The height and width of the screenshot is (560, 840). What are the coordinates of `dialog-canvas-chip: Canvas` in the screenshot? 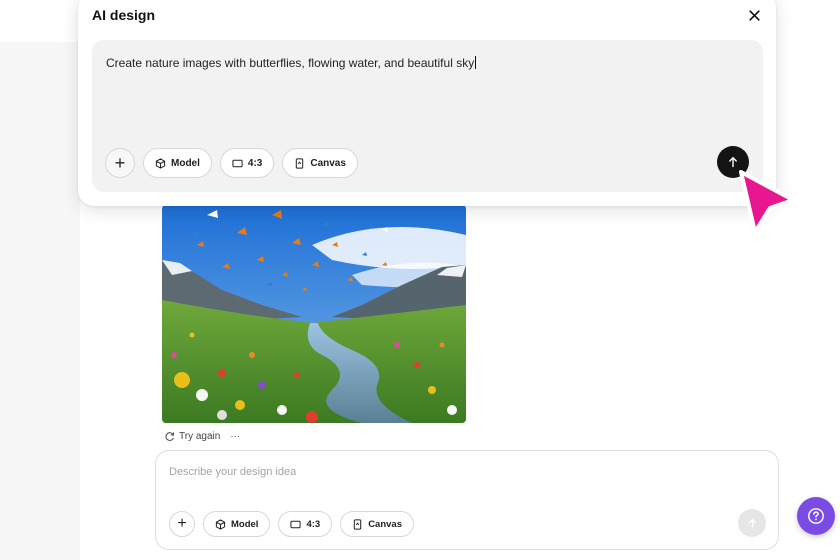 It's located at (320, 163).